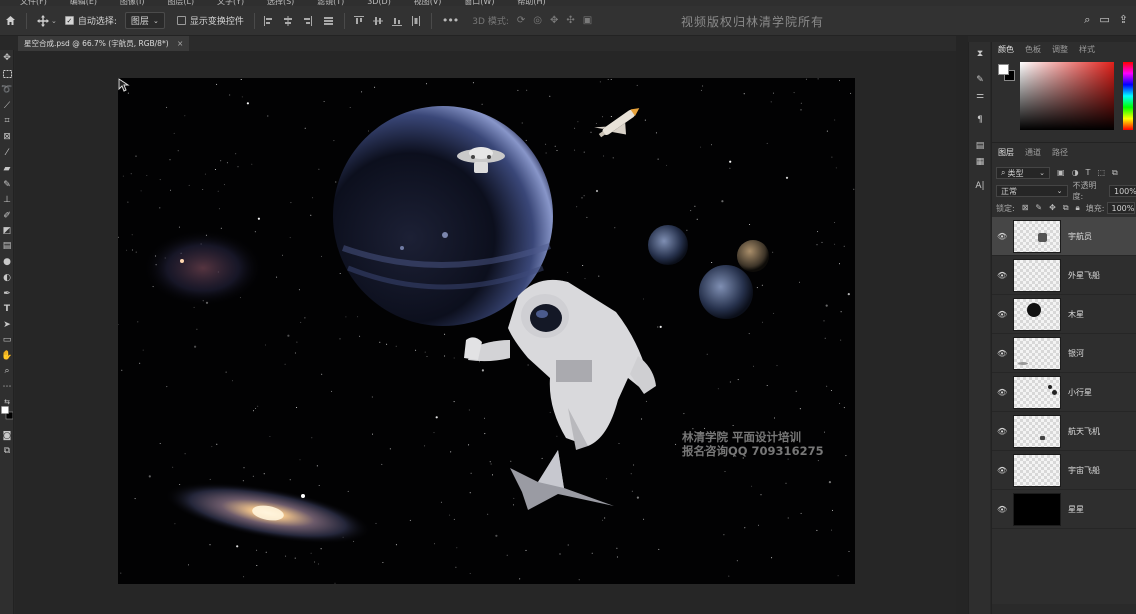 This screenshot has height=614, width=1136. Describe the element at coordinates (180, 43) in the screenshot. I see `close-icon: ×` at that location.